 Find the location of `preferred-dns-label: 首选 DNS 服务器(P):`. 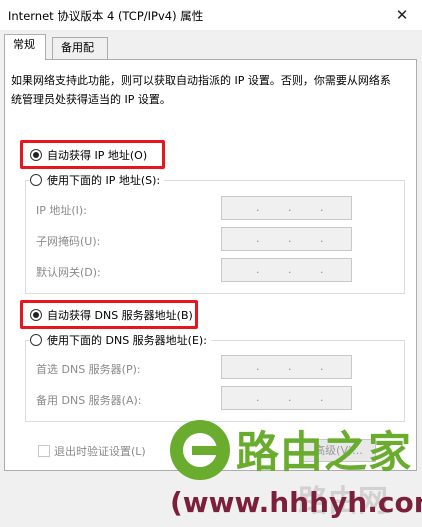

preferred-dns-label: 首选 DNS 服务器(P): is located at coordinates (88, 369).